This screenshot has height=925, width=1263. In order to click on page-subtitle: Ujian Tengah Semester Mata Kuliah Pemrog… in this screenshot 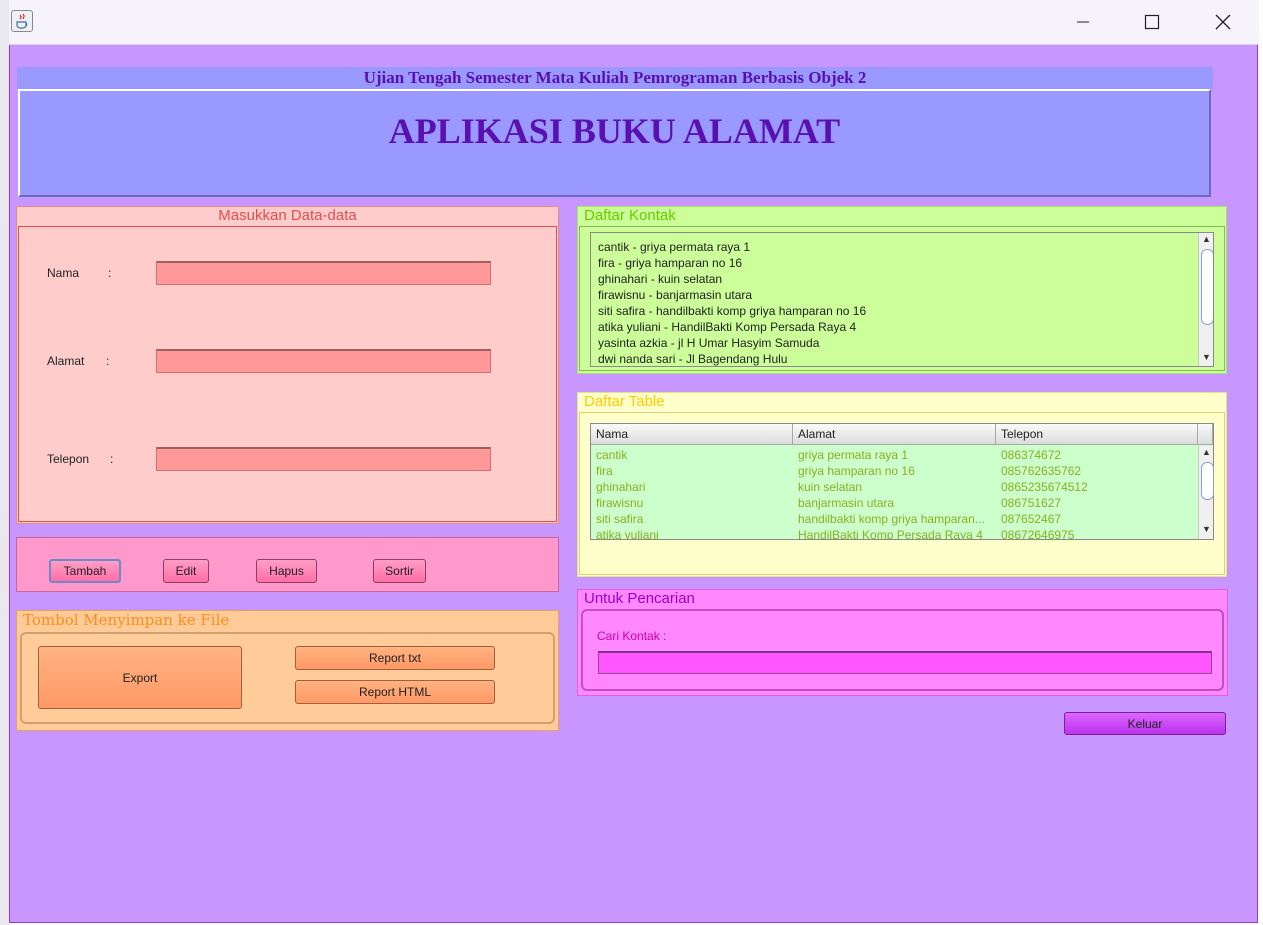, I will do `click(615, 77)`.